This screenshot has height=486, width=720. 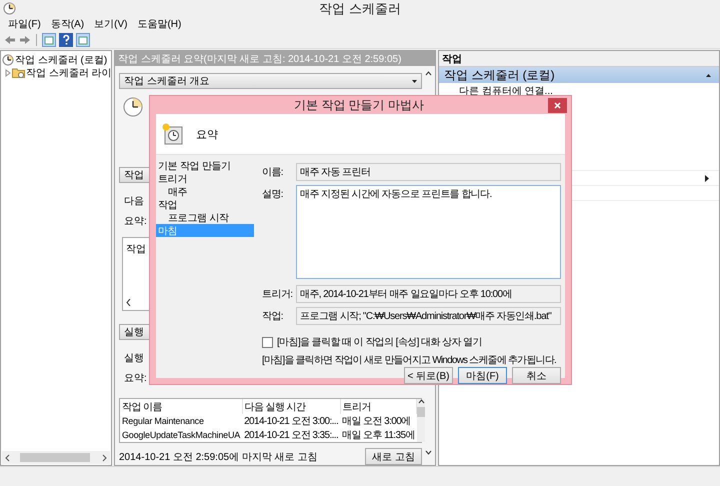 I want to click on section-header: 작업 스케줄러 개요, so click(x=270, y=81).